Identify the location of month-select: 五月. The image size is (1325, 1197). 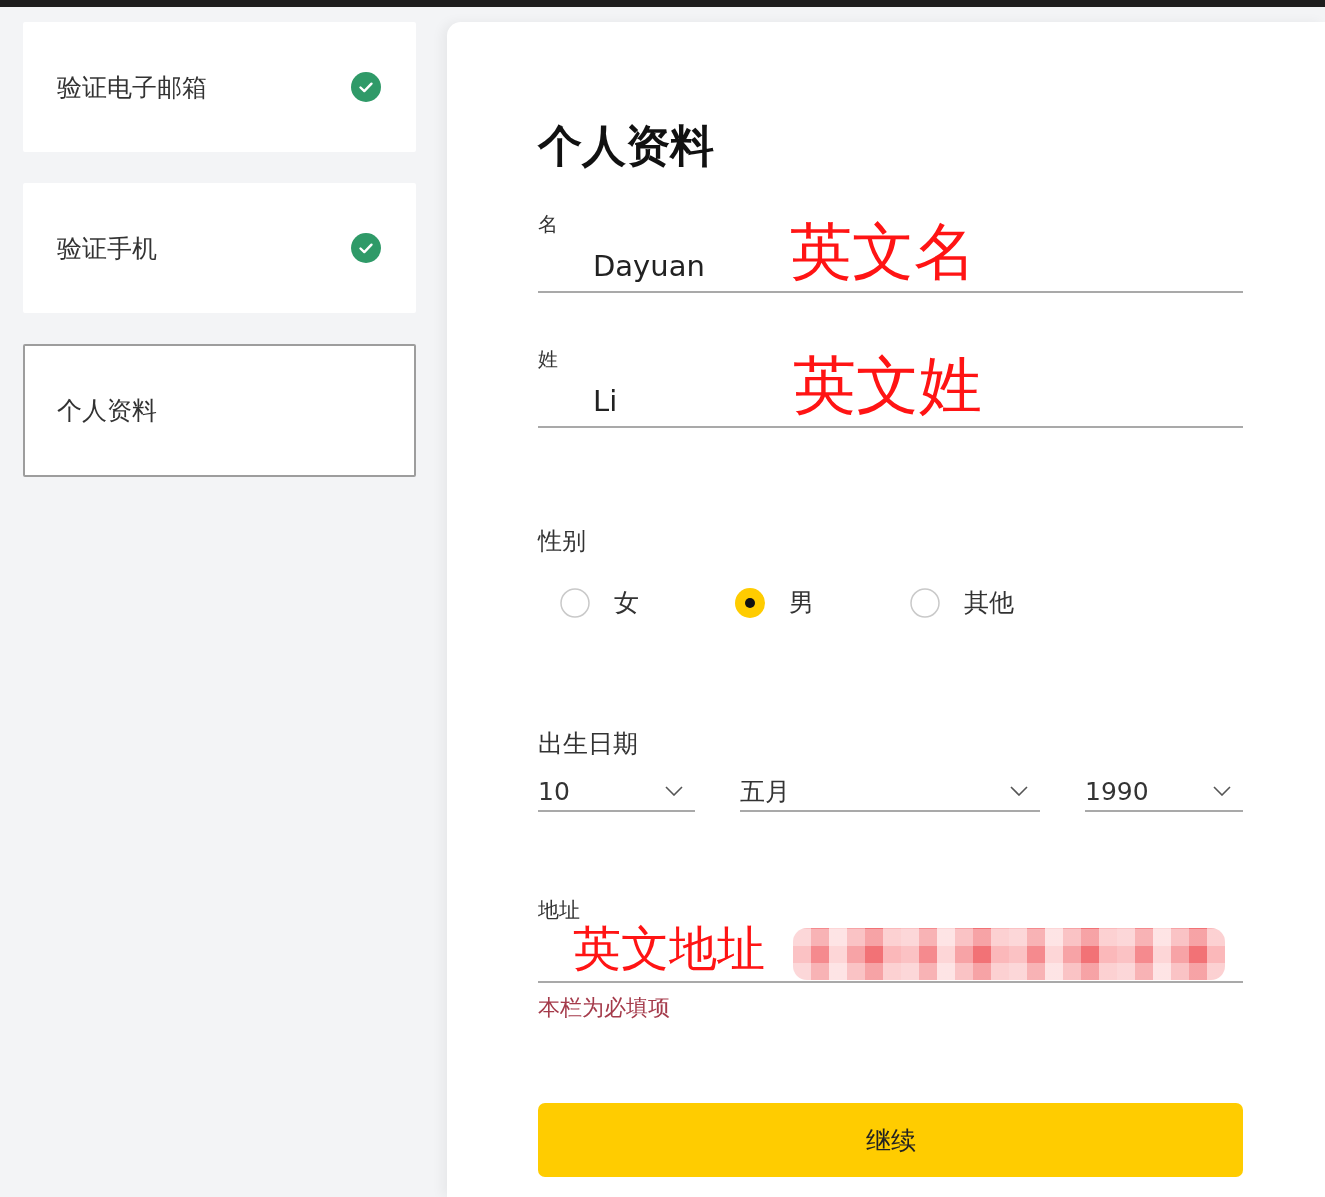
(890, 792).